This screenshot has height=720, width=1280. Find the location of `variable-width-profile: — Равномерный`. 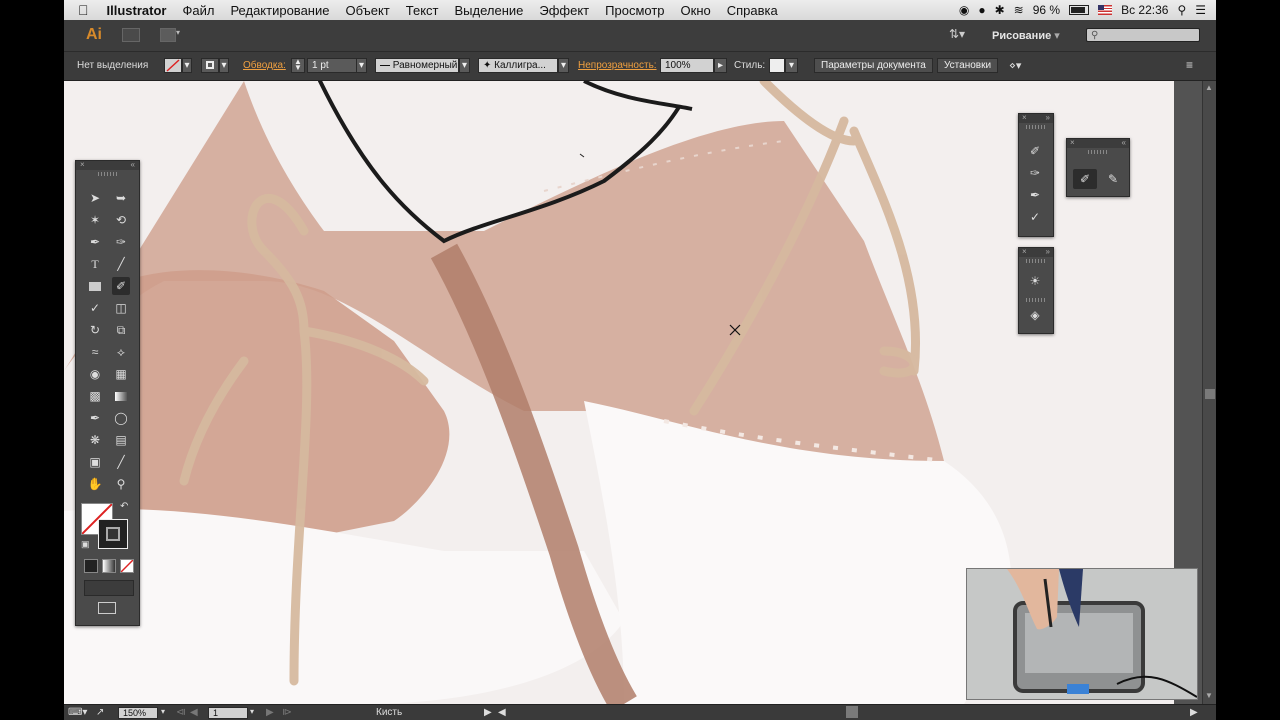

variable-width-profile: — Равномерный is located at coordinates (417, 65).